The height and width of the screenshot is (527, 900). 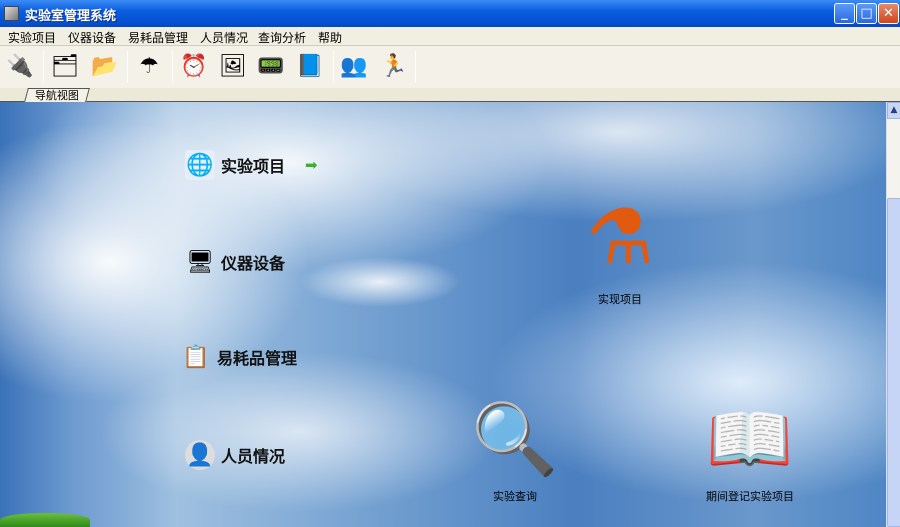 I want to click on connect-icon: 🔌, so click(x=20, y=66).